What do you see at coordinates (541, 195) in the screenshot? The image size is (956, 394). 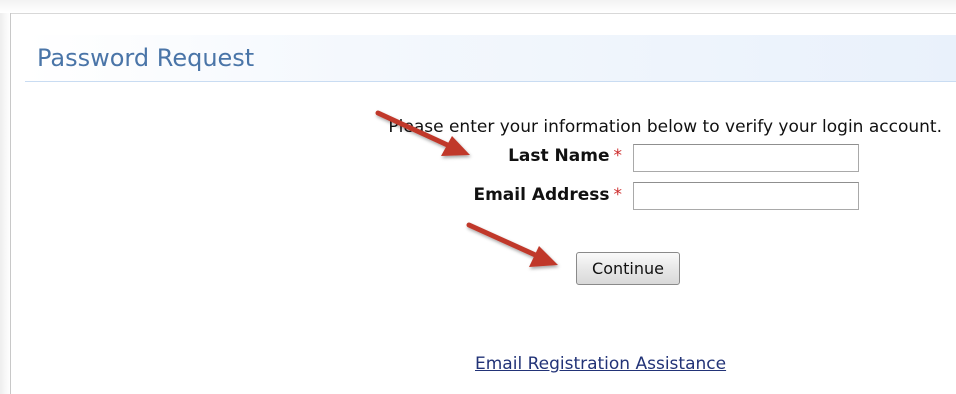 I see `email-address-label-text: Email Address` at bounding box center [541, 195].